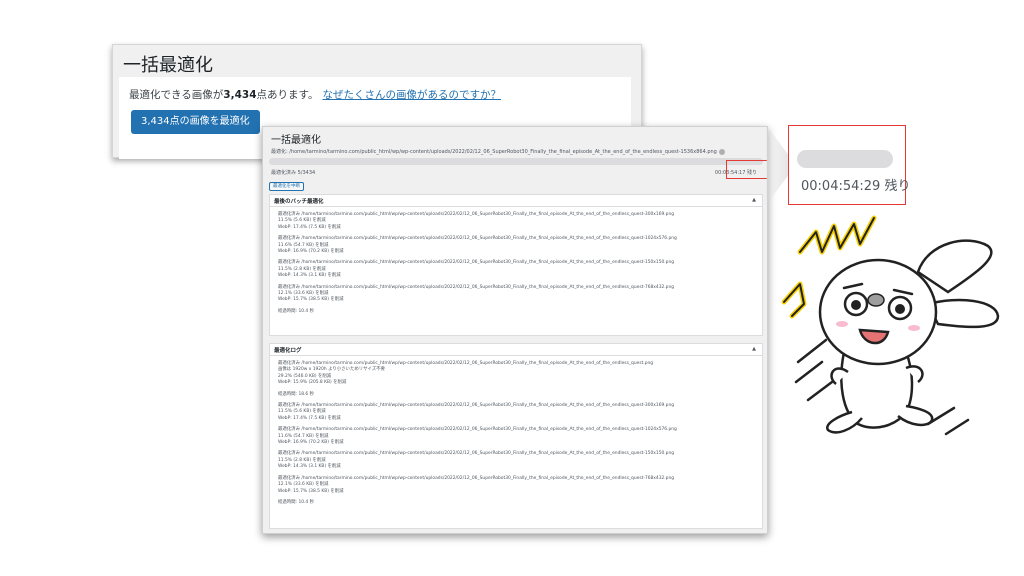  What do you see at coordinates (296, 394) in the screenshot?
I see `elapsed-time: 経過時間: 18.6 秒` at bounding box center [296, 394].